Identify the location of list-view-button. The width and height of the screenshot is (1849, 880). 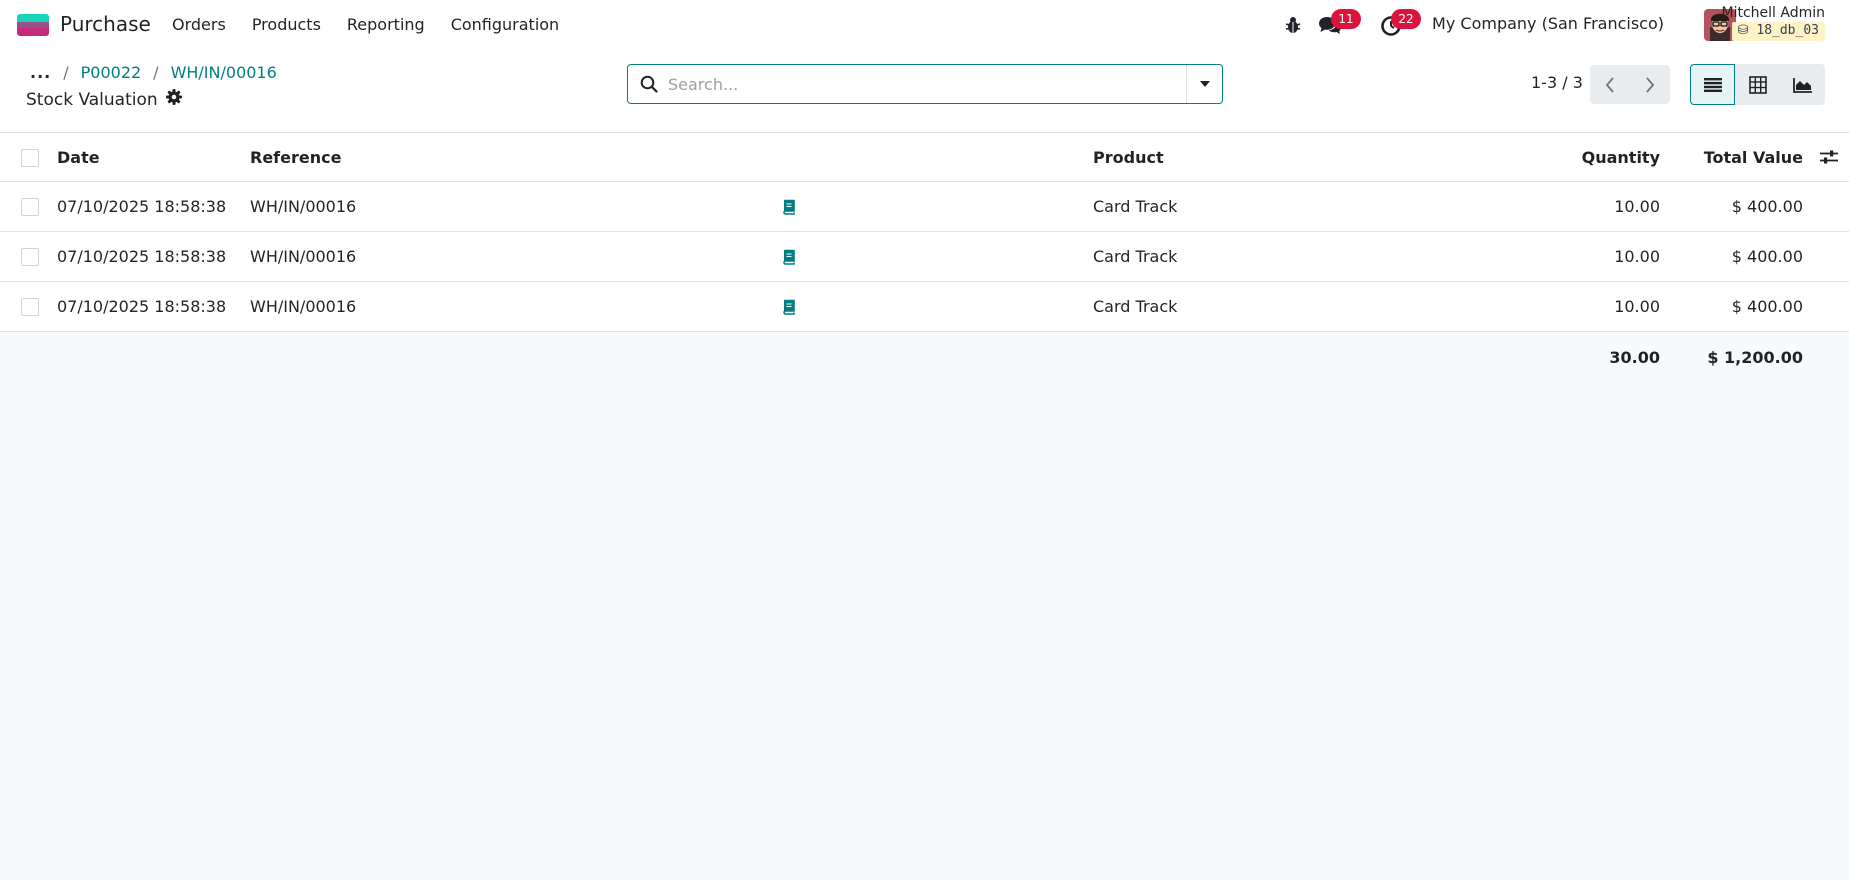
(1712, 84).